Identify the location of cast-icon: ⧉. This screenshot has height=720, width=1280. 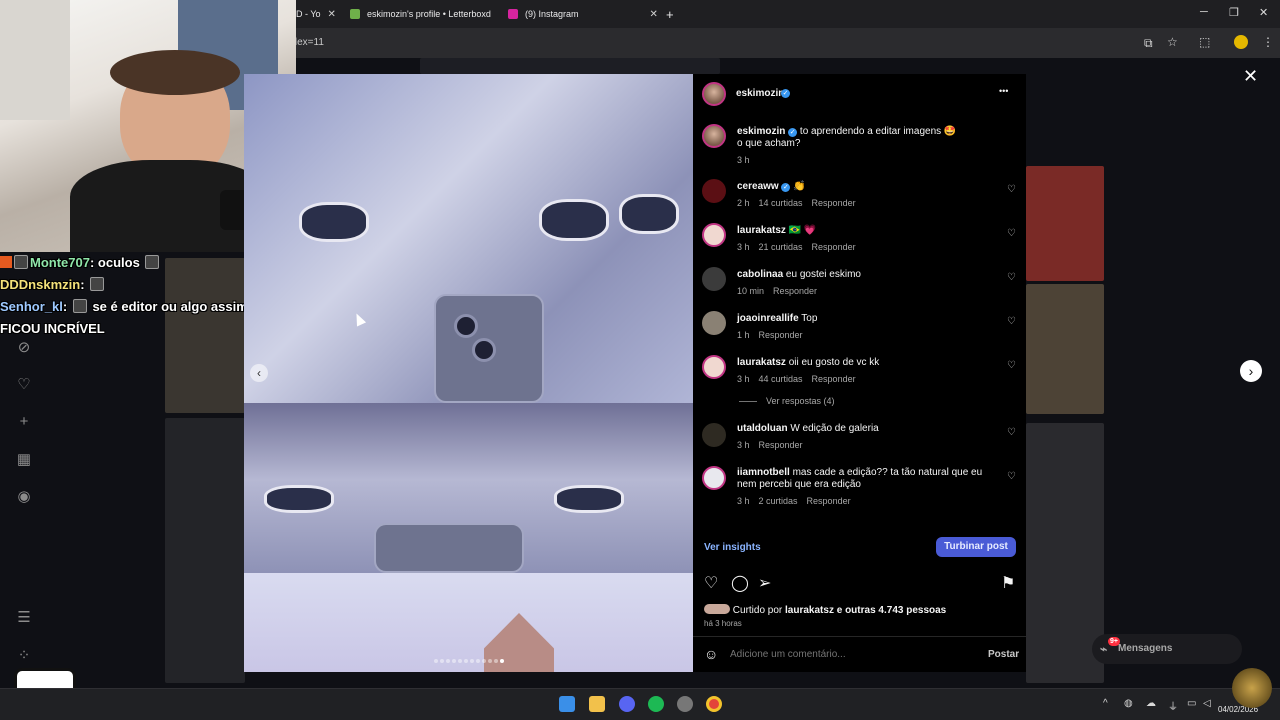
(1148, 43).